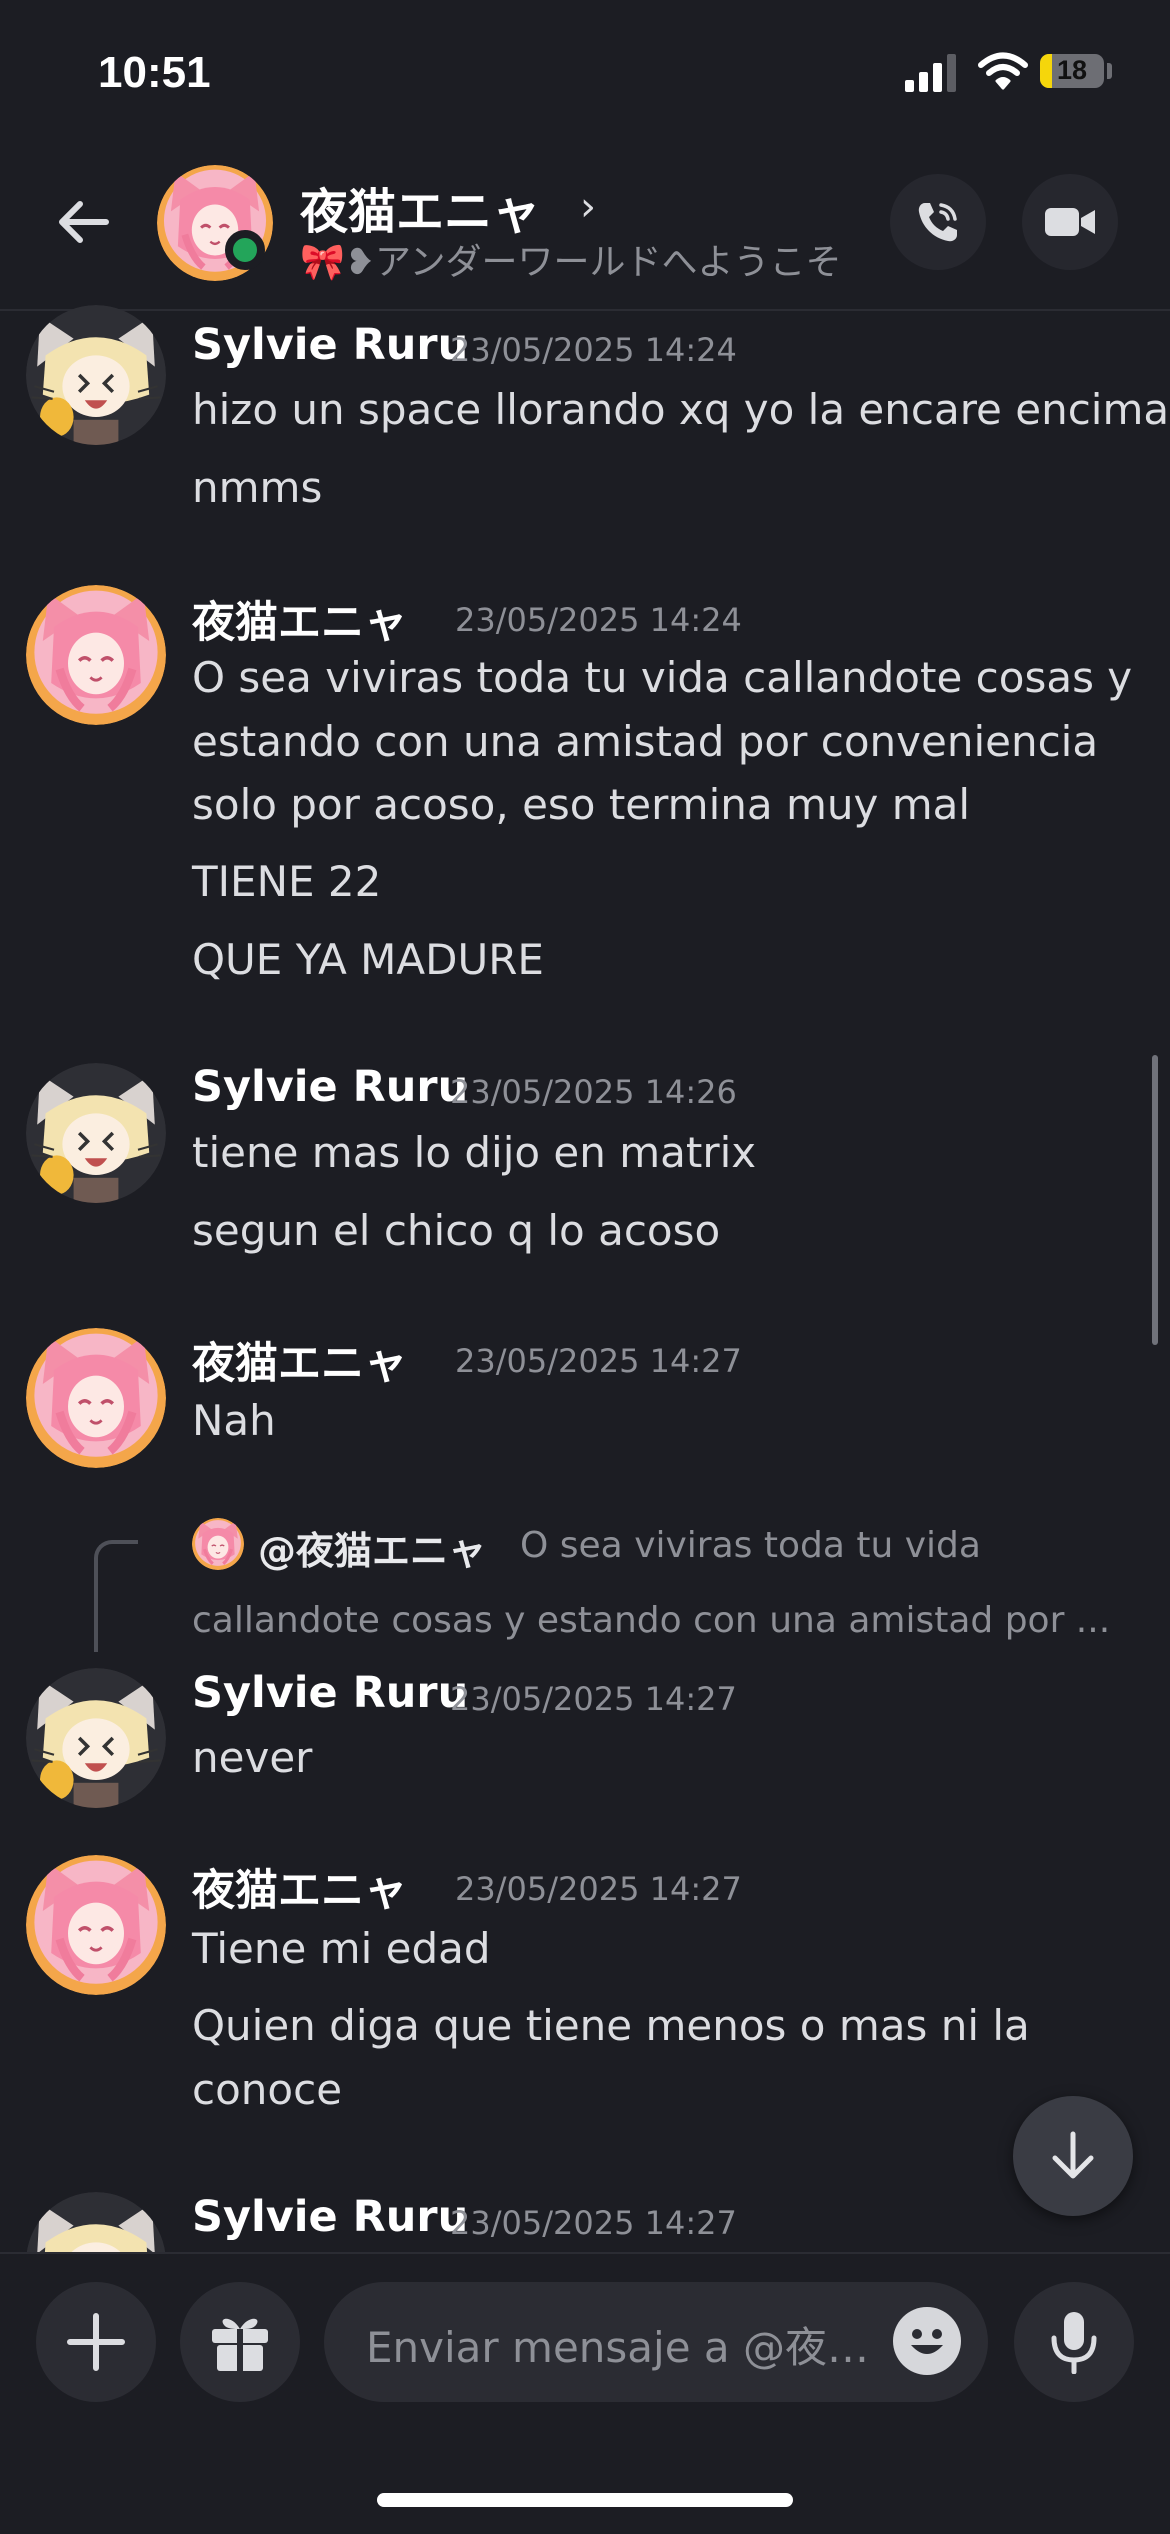 The height and width of the screenshot is (2534, 1170). Describe the element at coordinates (593, 262) in the screenshot. I see `custom-status-text: ❥アンダーワールドへようこそ` at that location.